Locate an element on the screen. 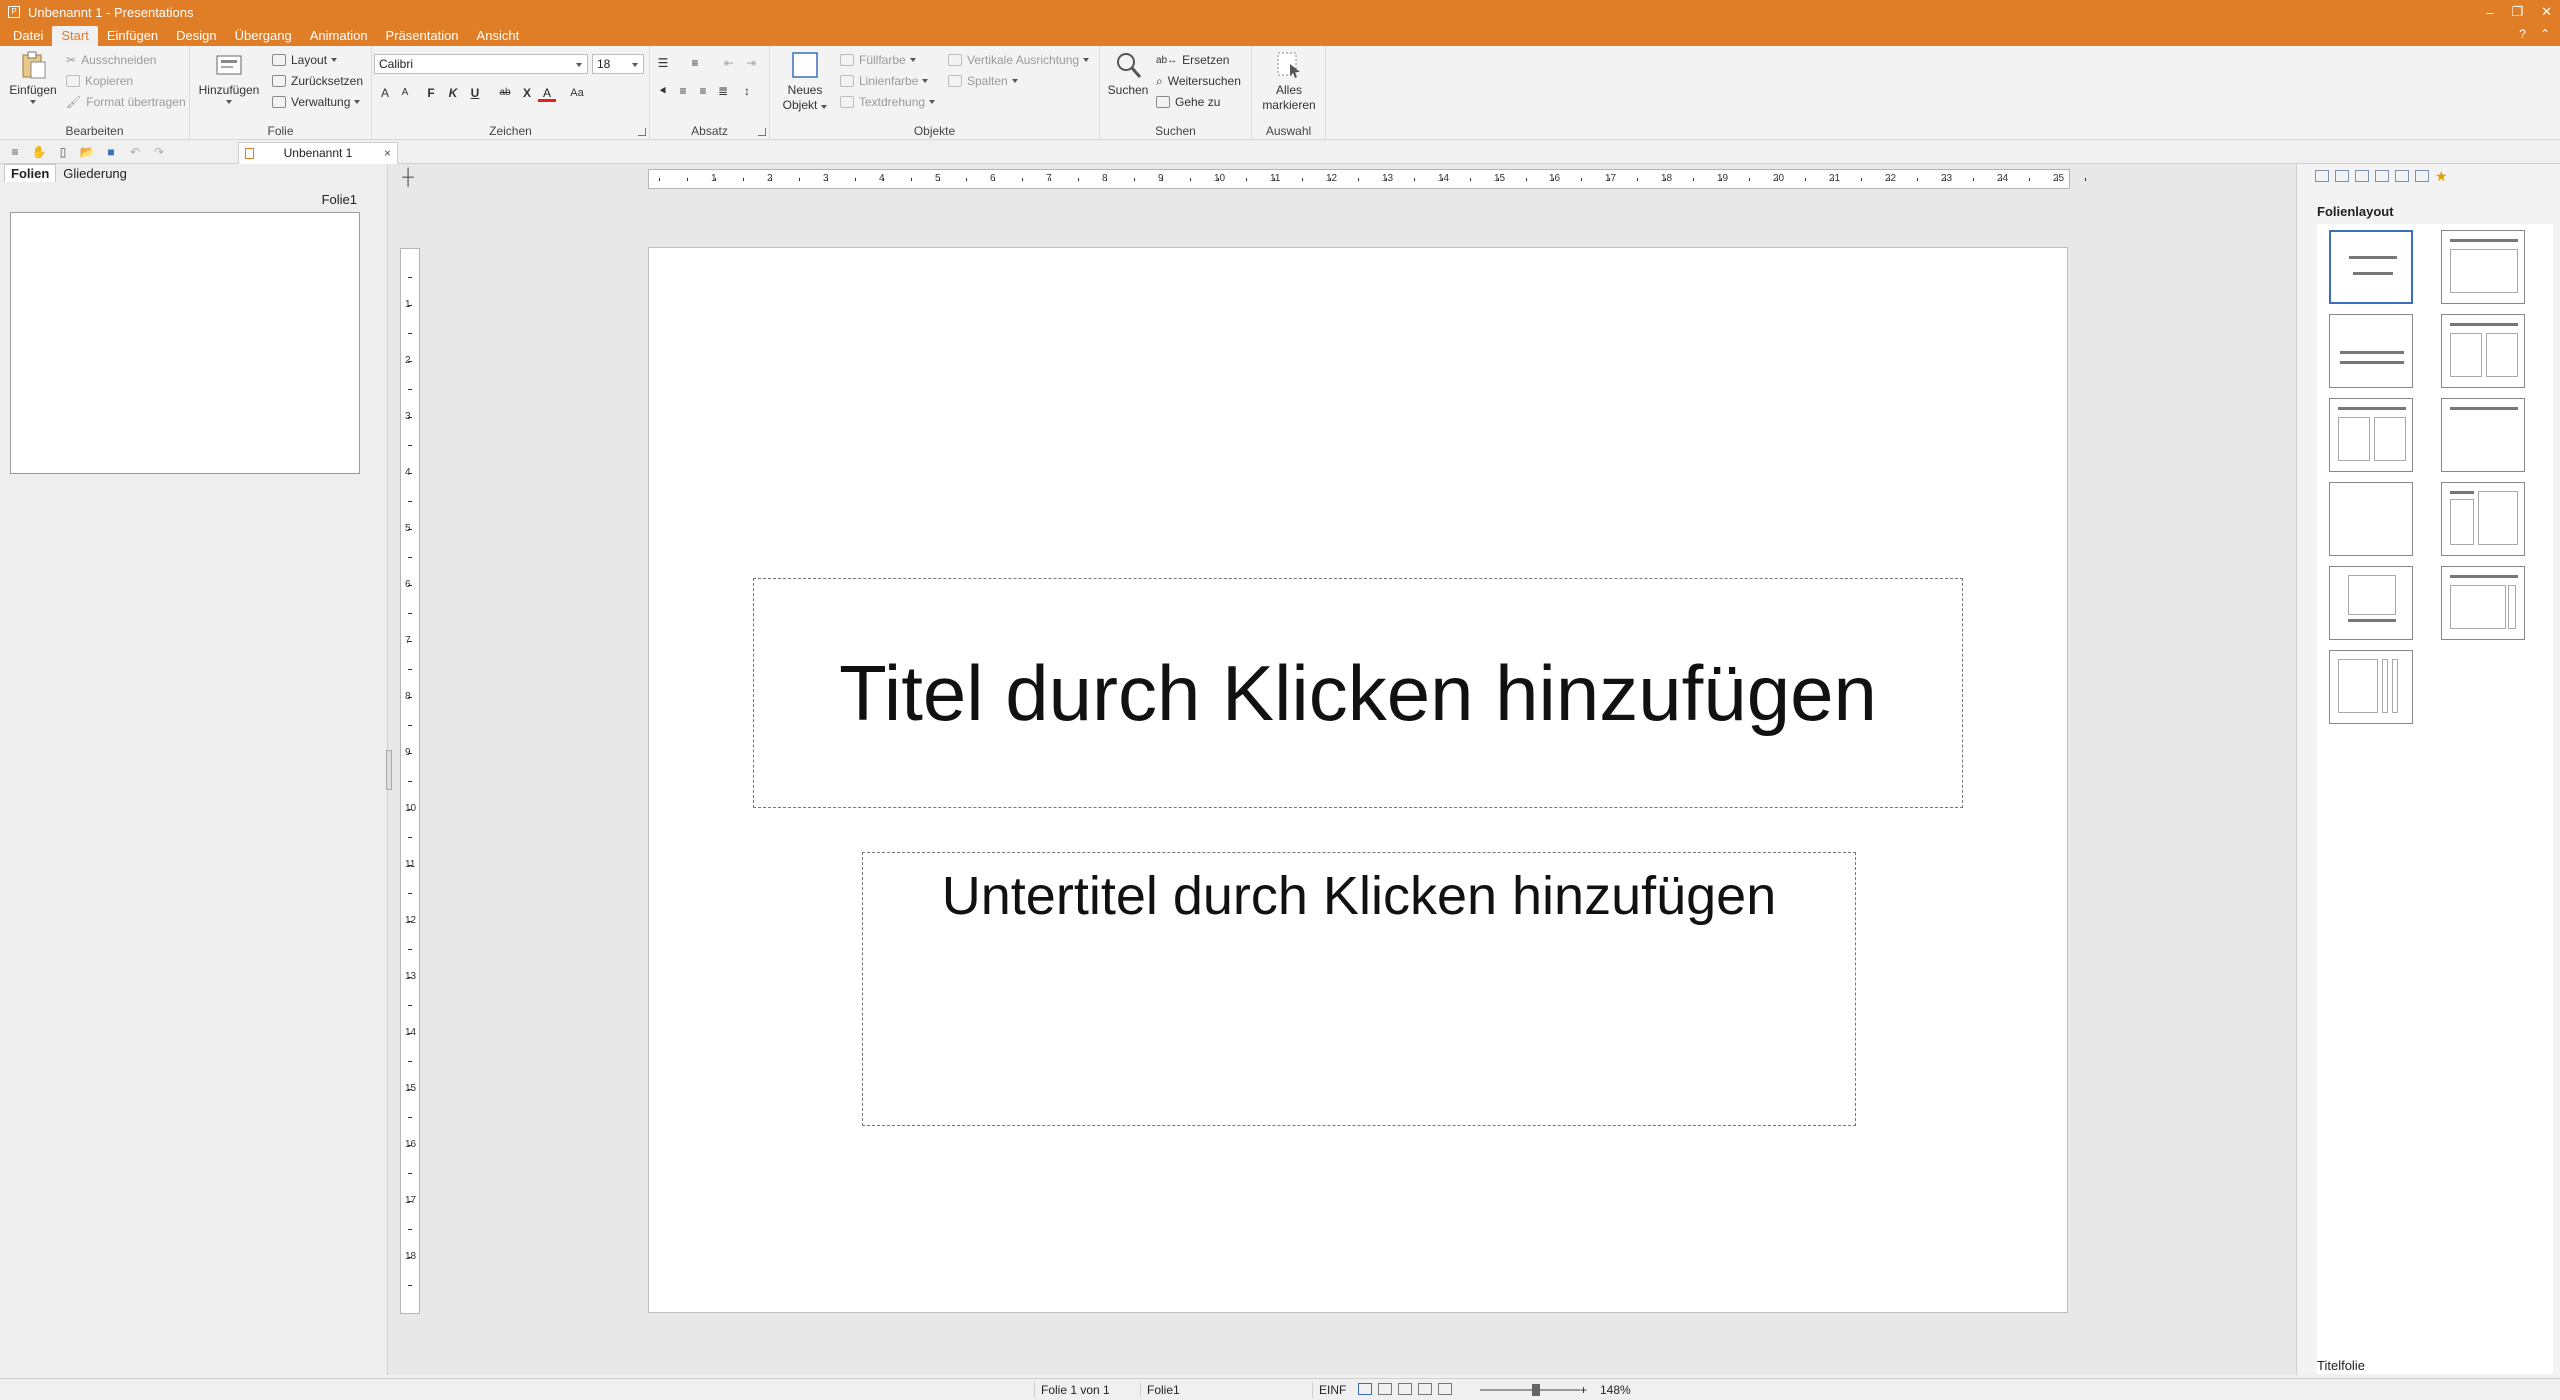  layout-button: Layout is located at coordinates (305, 60).